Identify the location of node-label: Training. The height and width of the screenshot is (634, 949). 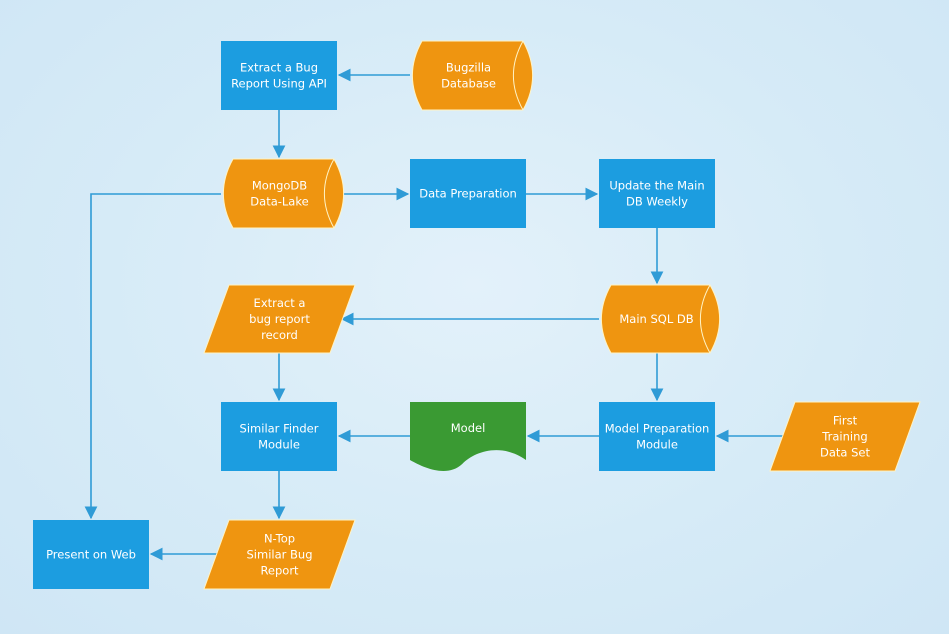
(844, 437).